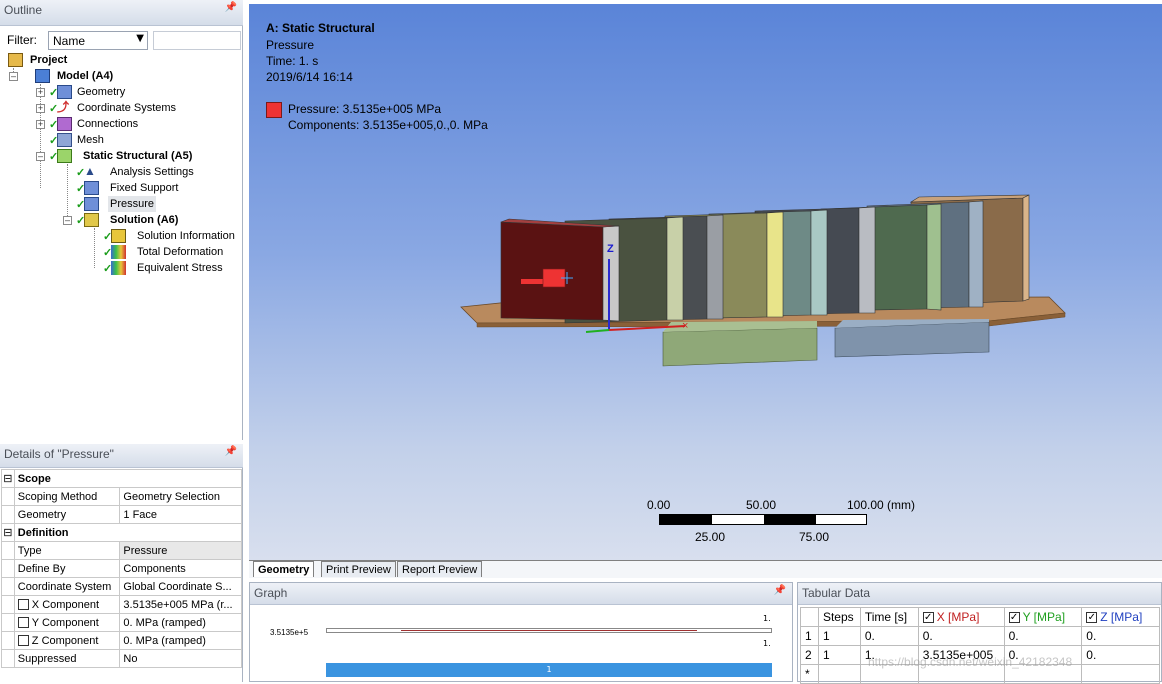 This screenshot has width=1162, height=684. Describe the element at coordinates (118, 268) in the screenshot. I see `stress-icon` at that location.